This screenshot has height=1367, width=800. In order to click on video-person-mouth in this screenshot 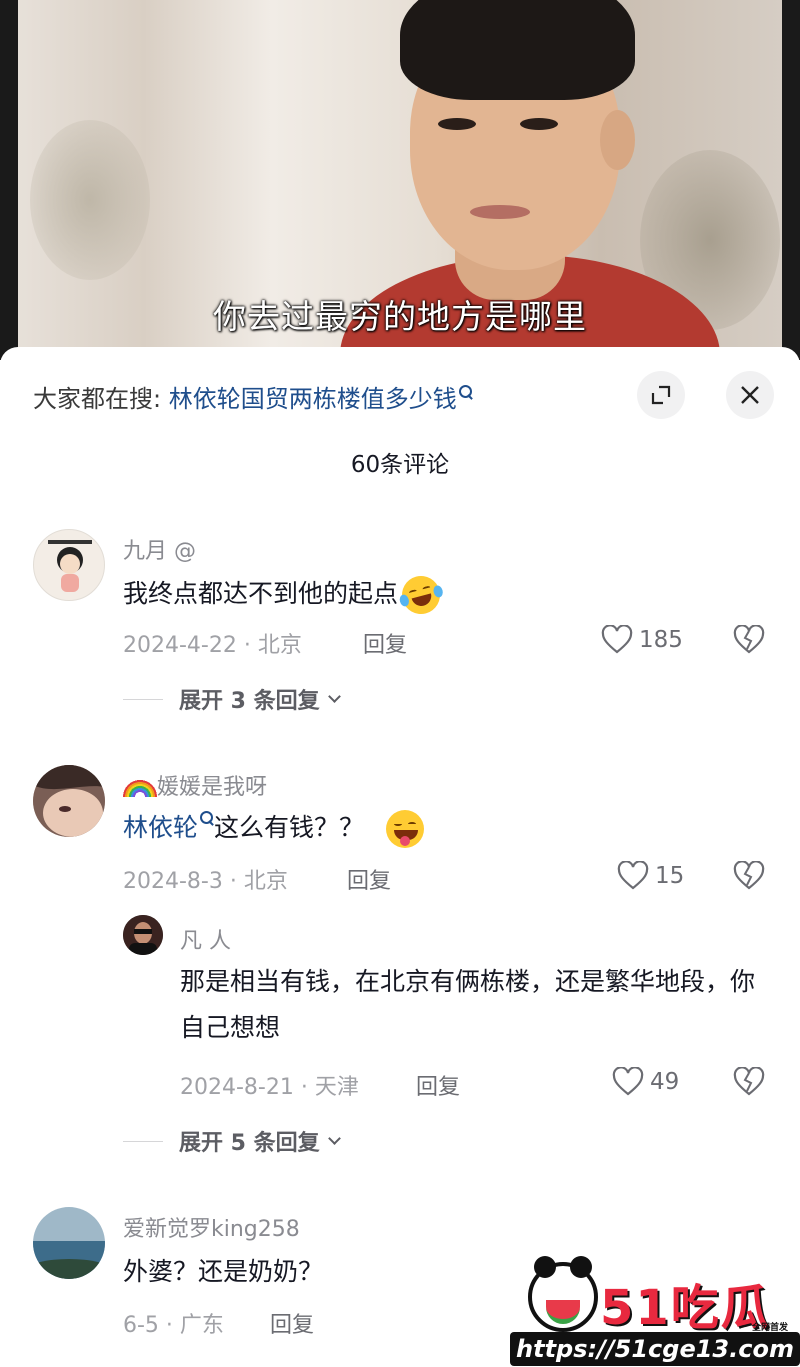, I will do `click(500, 212)`.